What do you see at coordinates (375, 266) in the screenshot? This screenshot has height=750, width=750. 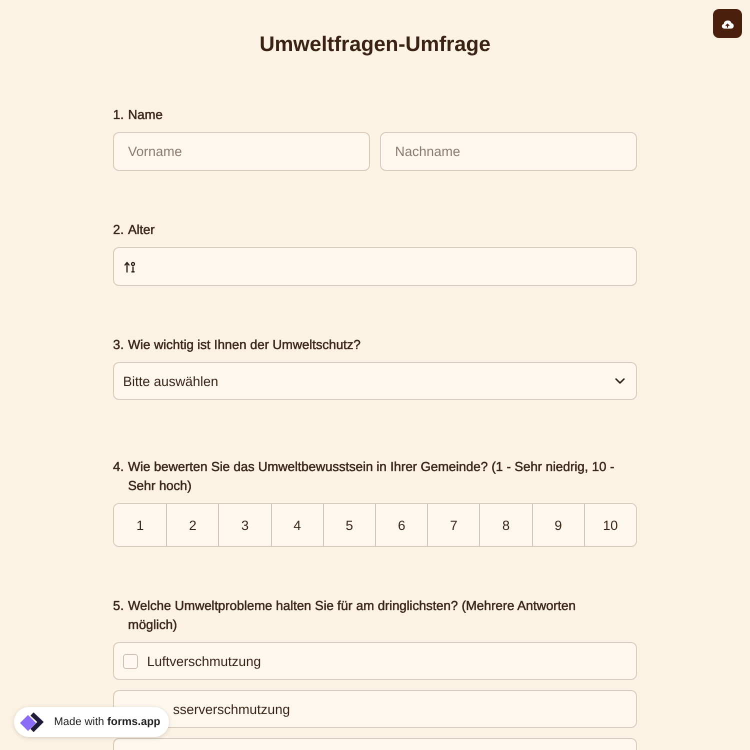 I see `number-field` at bounding box center [375, 266].